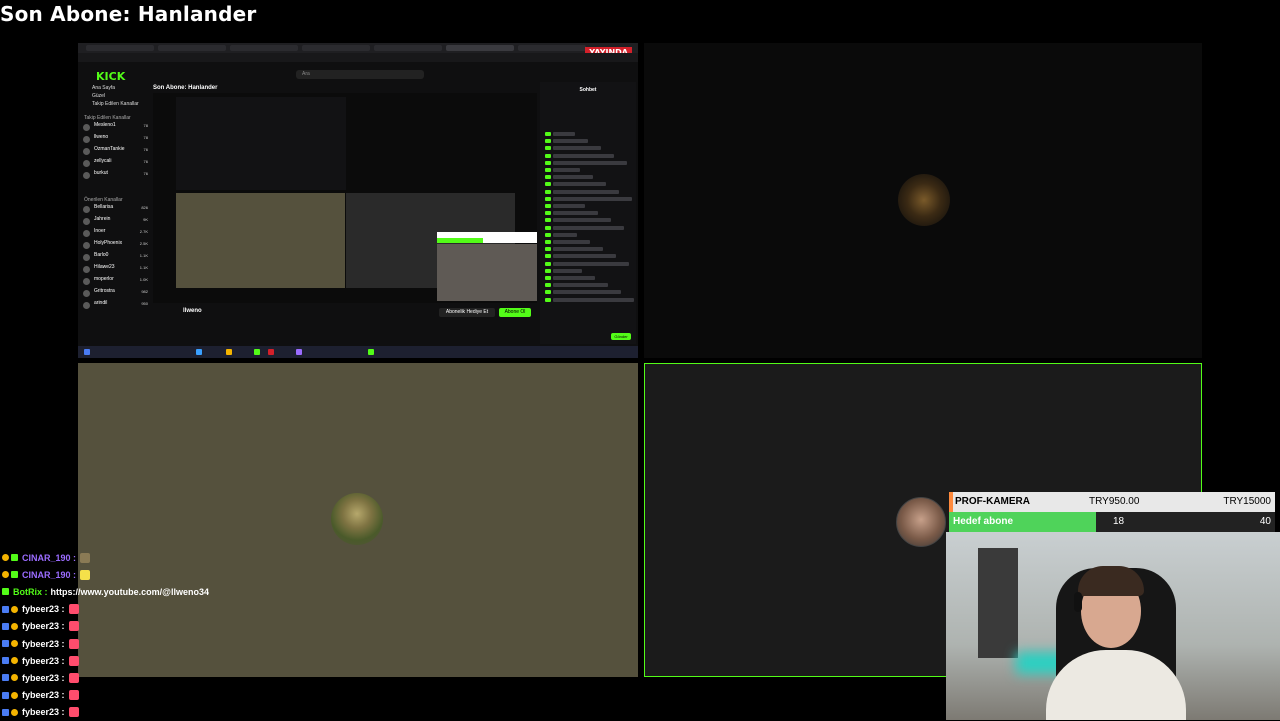 Image resolution: width=1280 pixels, height=721 pixels. What do you see at coordinates (115, 104) in the screenshot?
I see `sidebar-item-following: Takip Edilen Kanallar` at bounding box center [115, 104].